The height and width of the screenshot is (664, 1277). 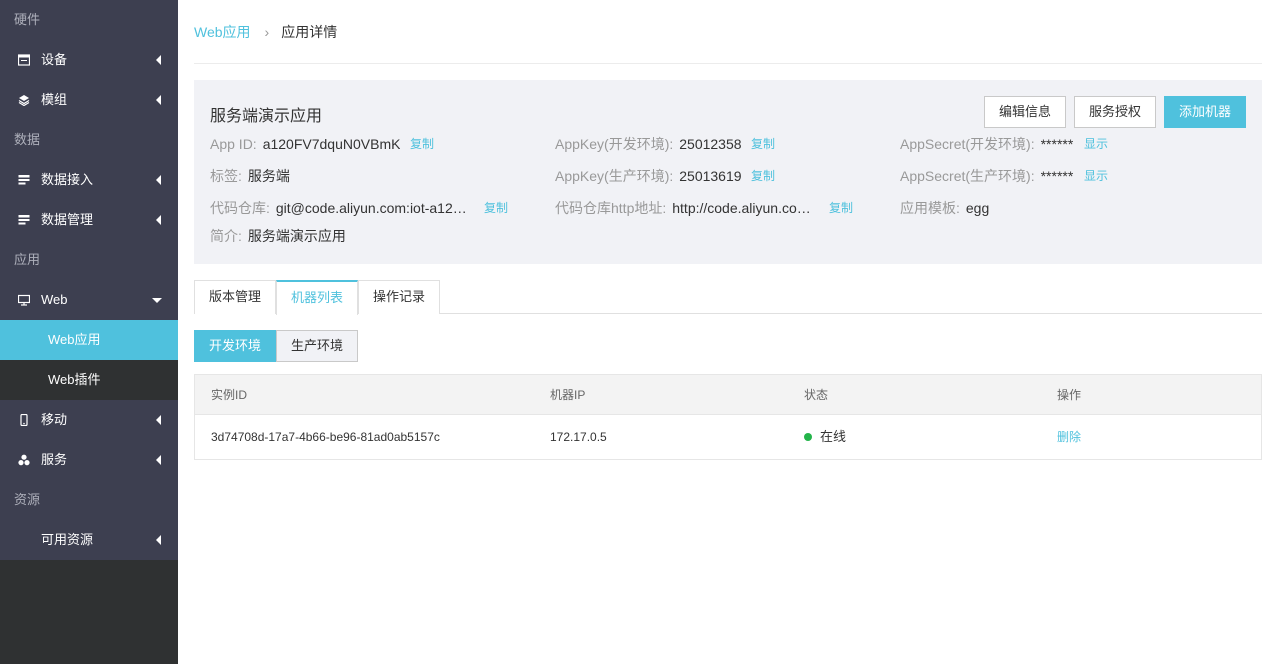 What do you see at coordinates (89, 612) in the screenshot?
I see `sidebar-footer` at bounding box center [89, 612].